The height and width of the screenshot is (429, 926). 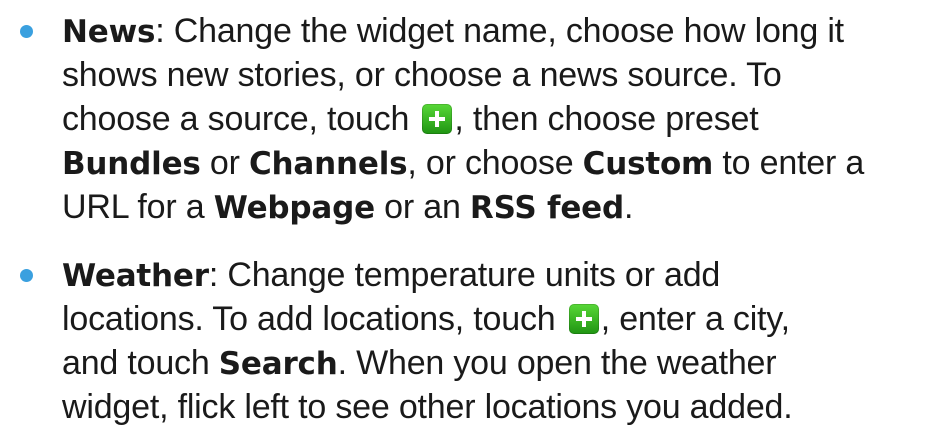 What do you see at coordinates (135, 276) in the screenshot?
I see `term-weather: Weather` at bounding box center [135, 276].